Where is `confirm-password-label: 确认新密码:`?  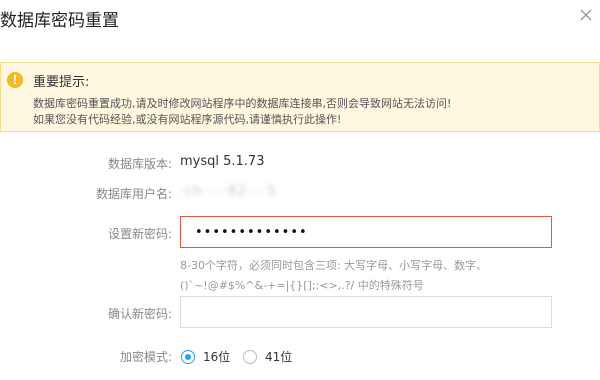
confirm-password-label: 确认新密码: is located at coordinates (139, 314).